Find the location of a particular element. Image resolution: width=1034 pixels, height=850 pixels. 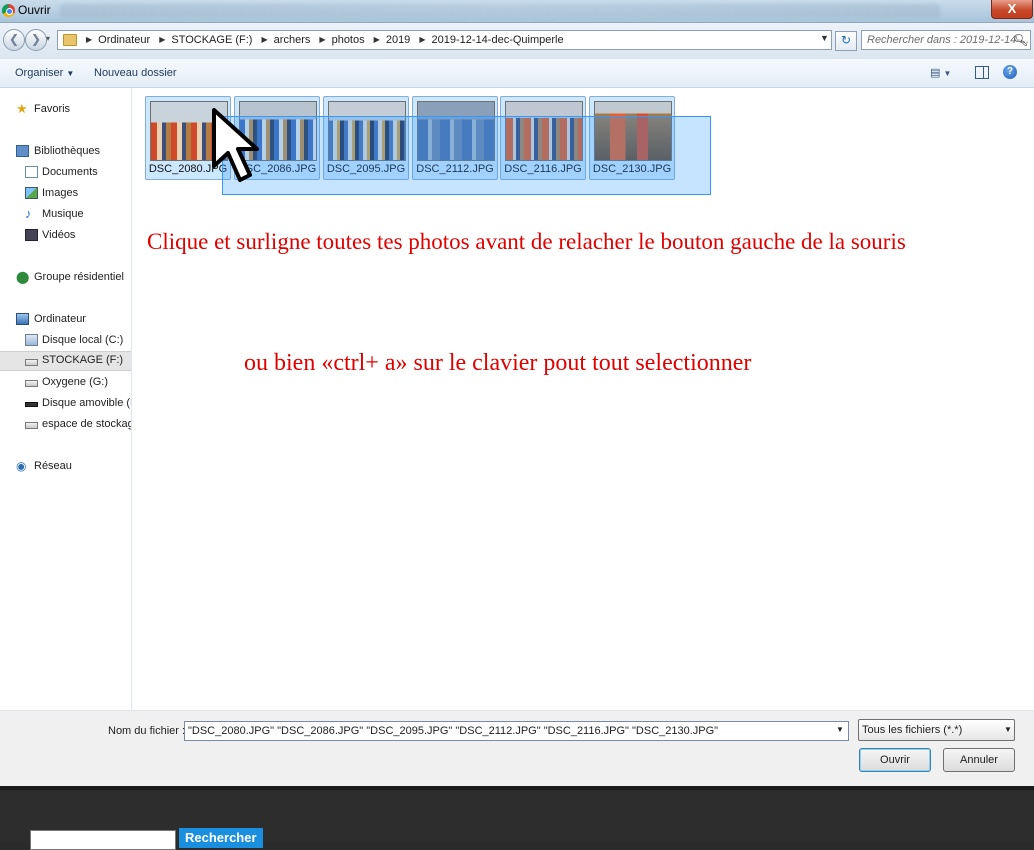

crumb-photos: photos is located at coordinates (348, 40).